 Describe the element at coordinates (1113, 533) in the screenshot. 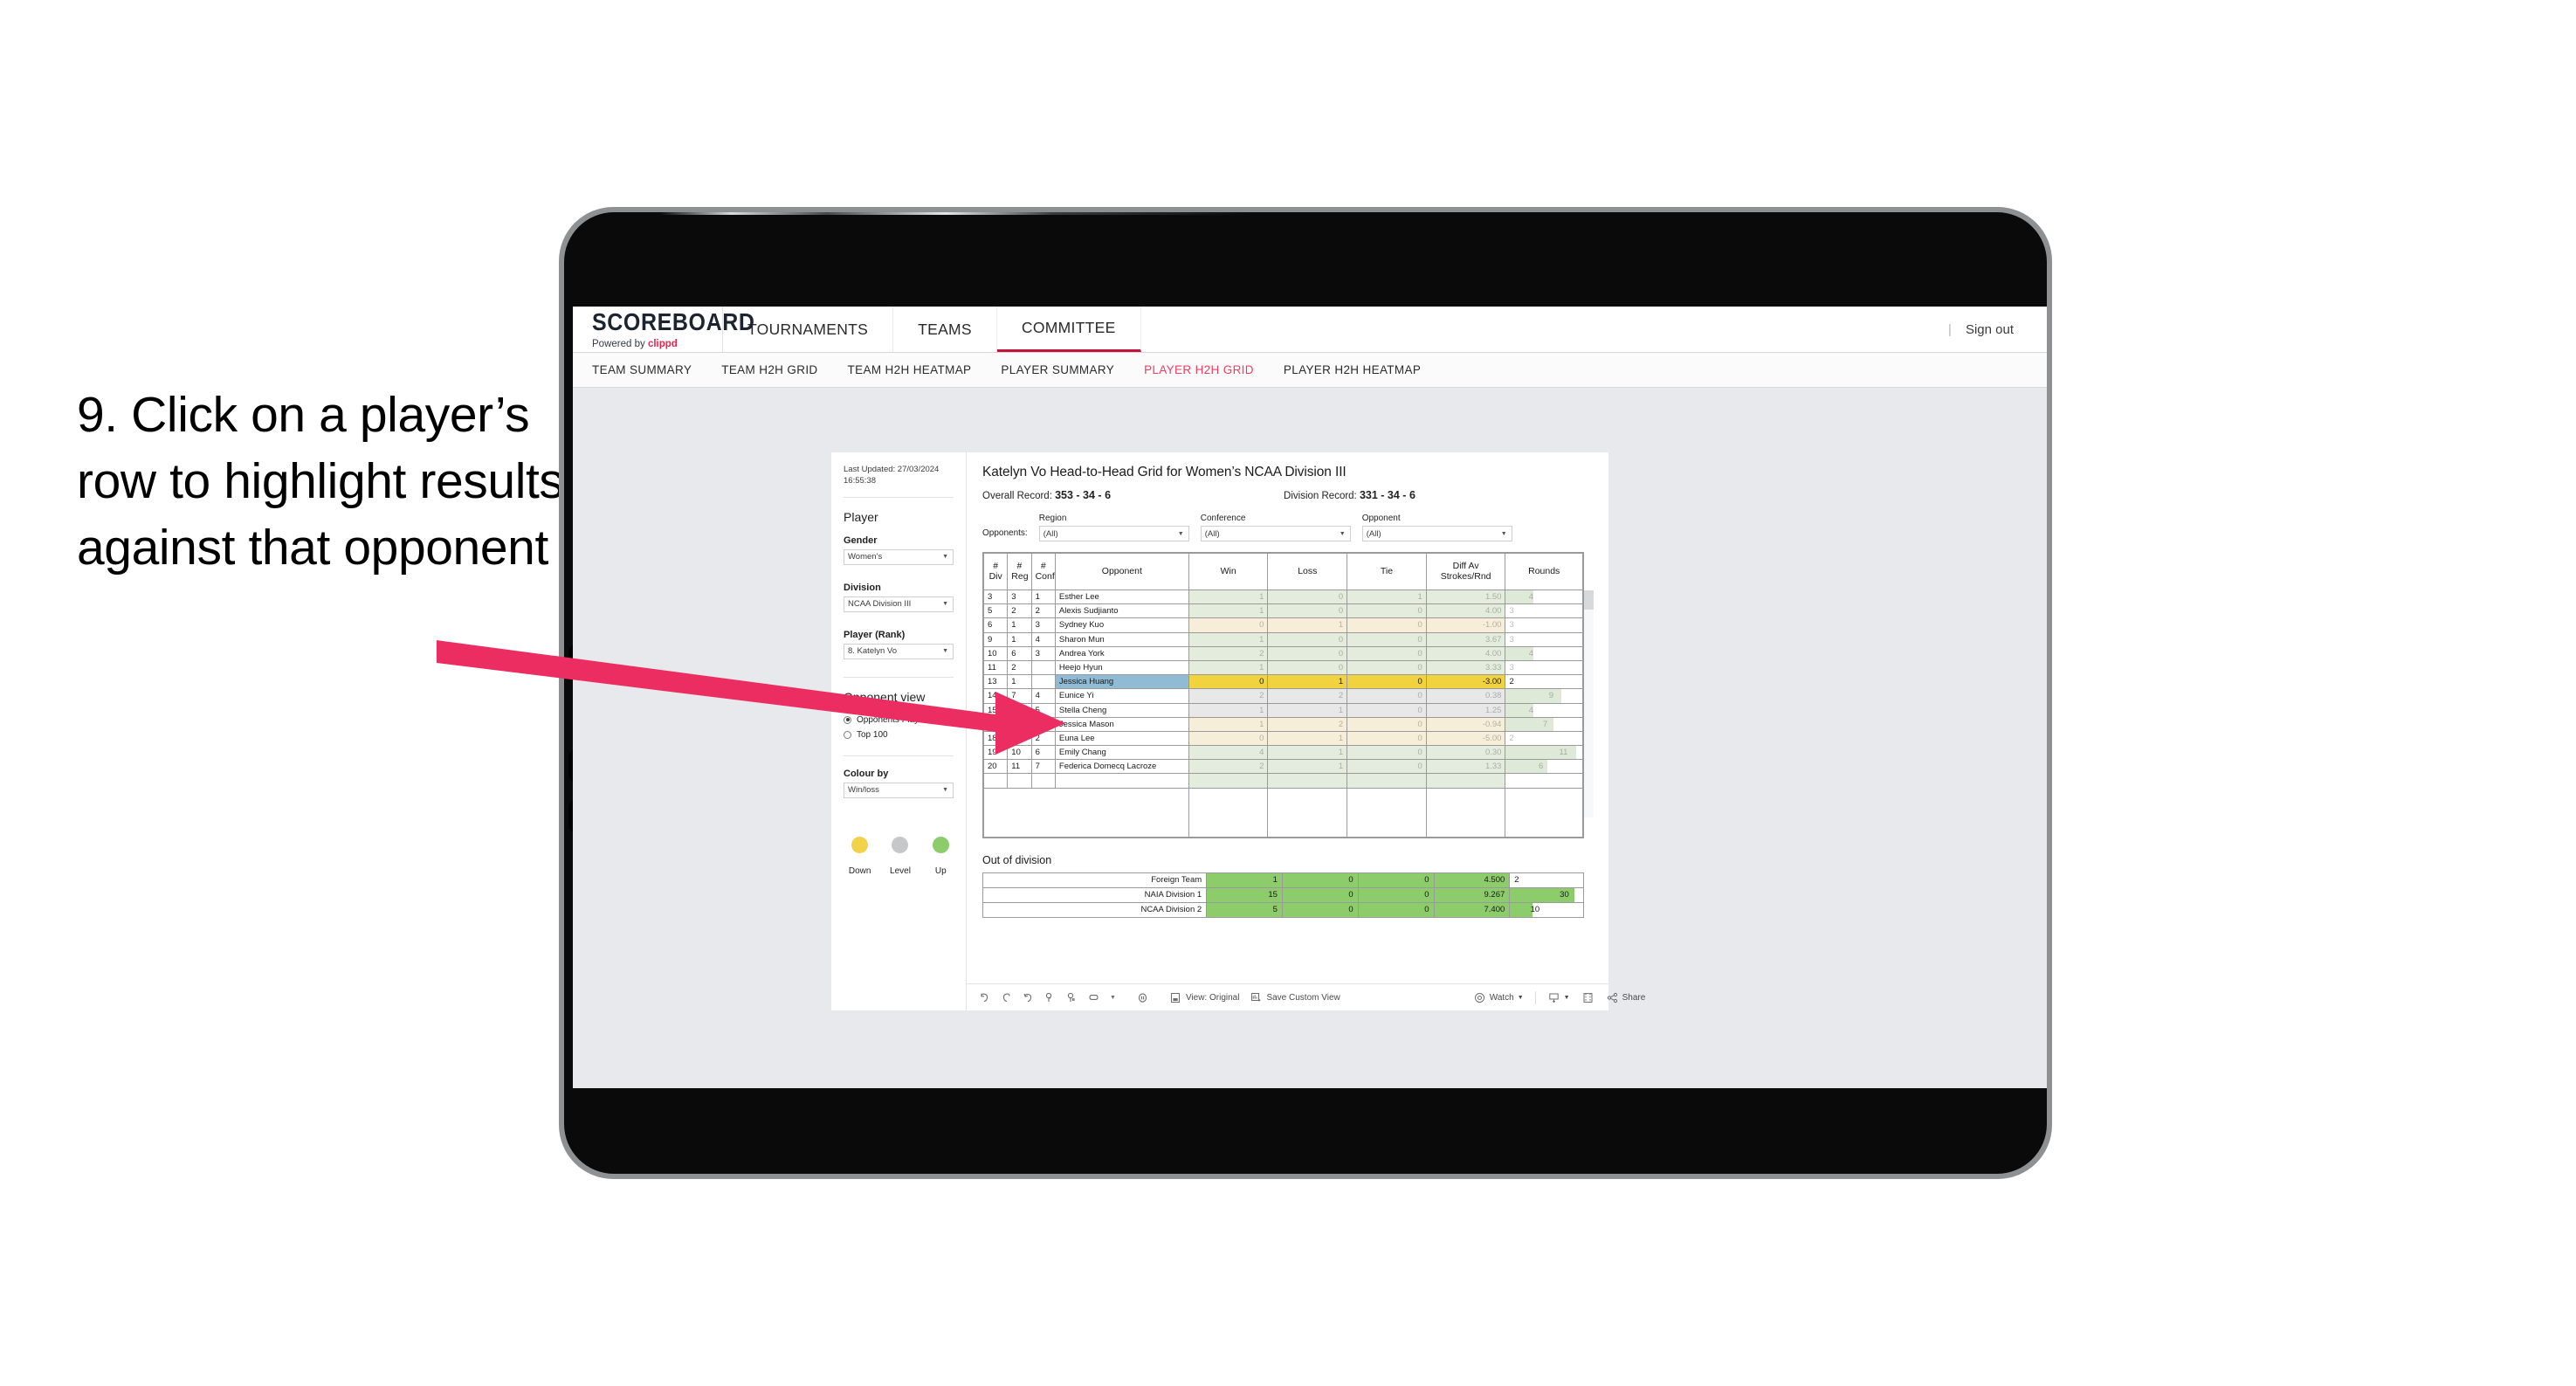

I see `region-select: (All) ▼` at that location.